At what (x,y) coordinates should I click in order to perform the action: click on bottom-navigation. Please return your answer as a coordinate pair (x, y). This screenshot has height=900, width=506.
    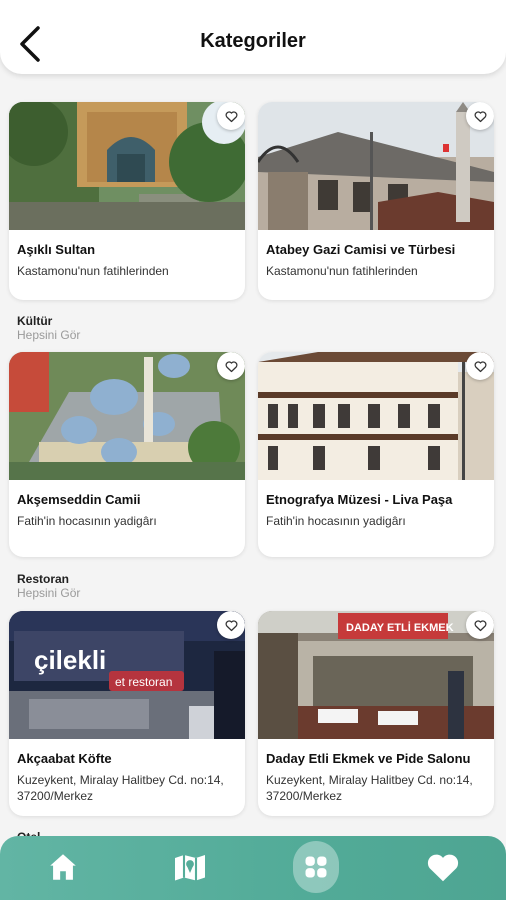
    Looking at the image, I should click on (253, 868).